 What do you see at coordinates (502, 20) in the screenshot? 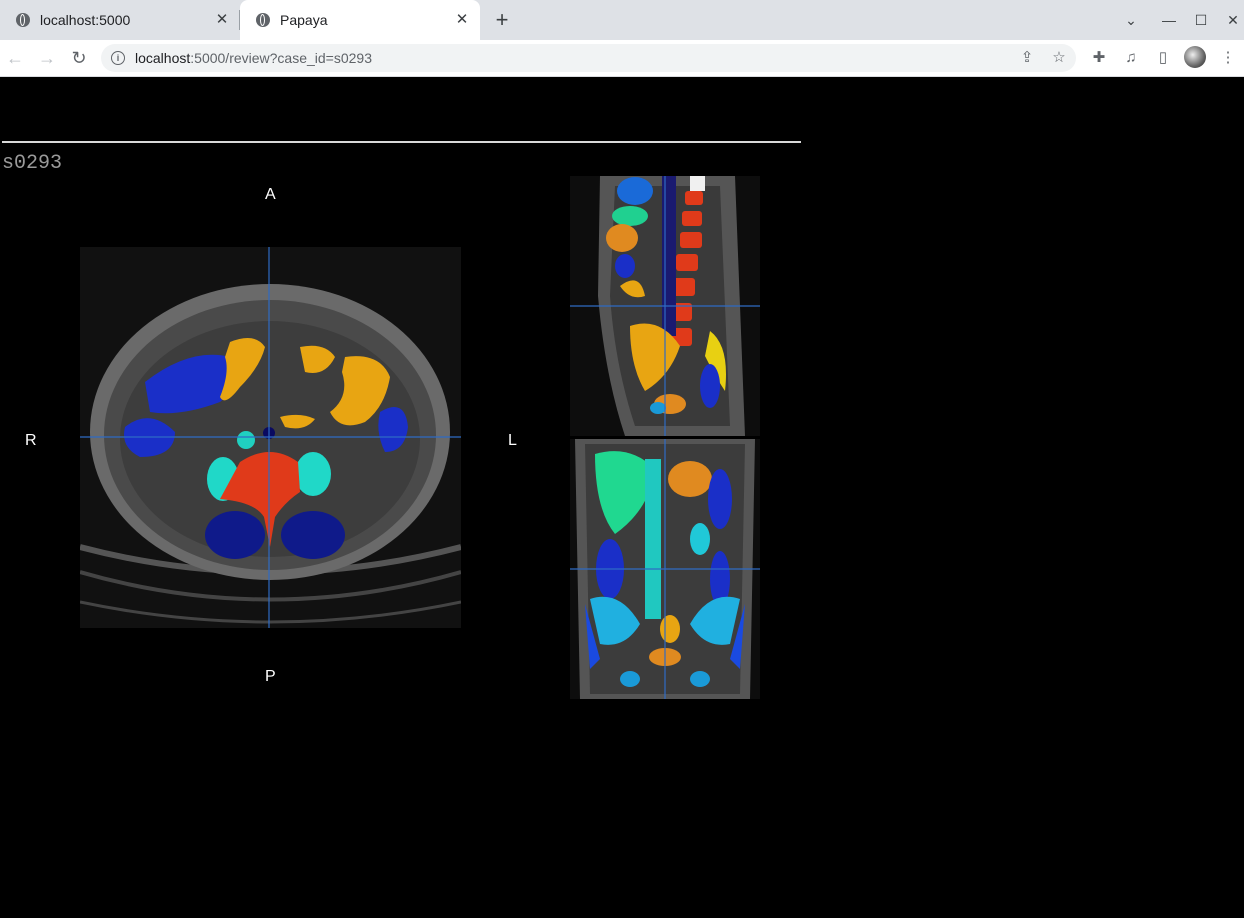
I see `new-tab-button: +` at bounding box center [502, 20].